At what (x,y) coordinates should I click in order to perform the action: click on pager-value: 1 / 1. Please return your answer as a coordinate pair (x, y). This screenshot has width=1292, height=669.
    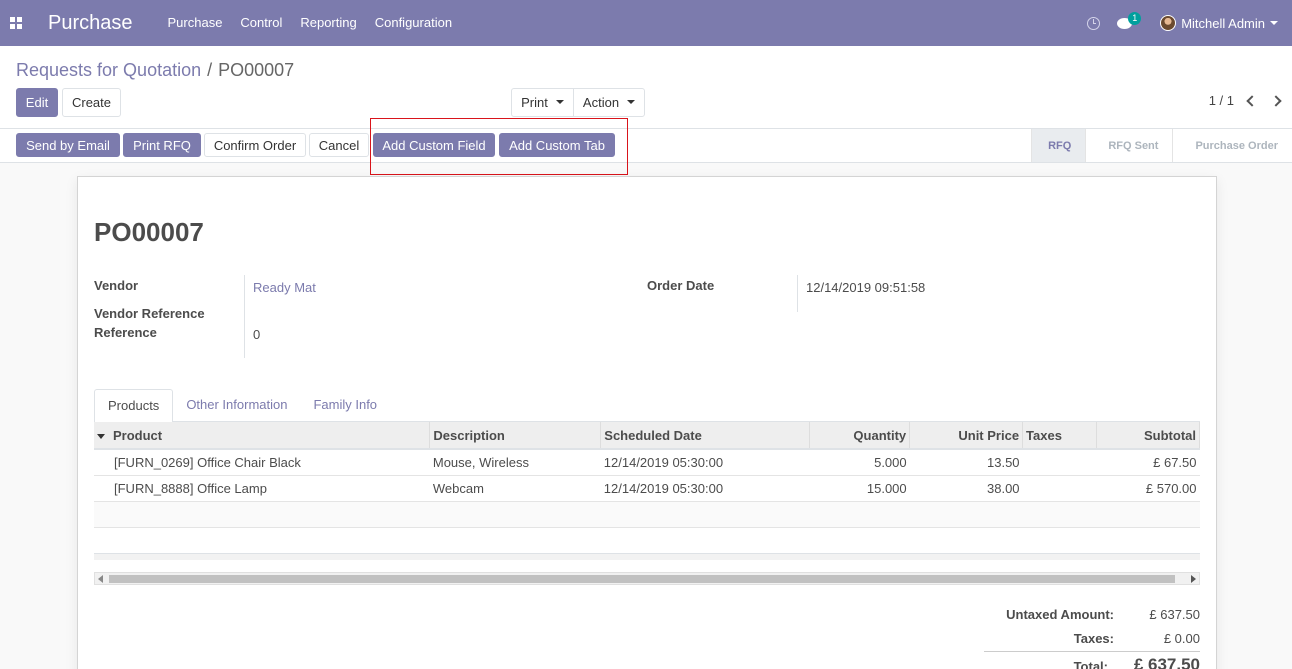
    Looking at the image, I should click on (1221, 100).